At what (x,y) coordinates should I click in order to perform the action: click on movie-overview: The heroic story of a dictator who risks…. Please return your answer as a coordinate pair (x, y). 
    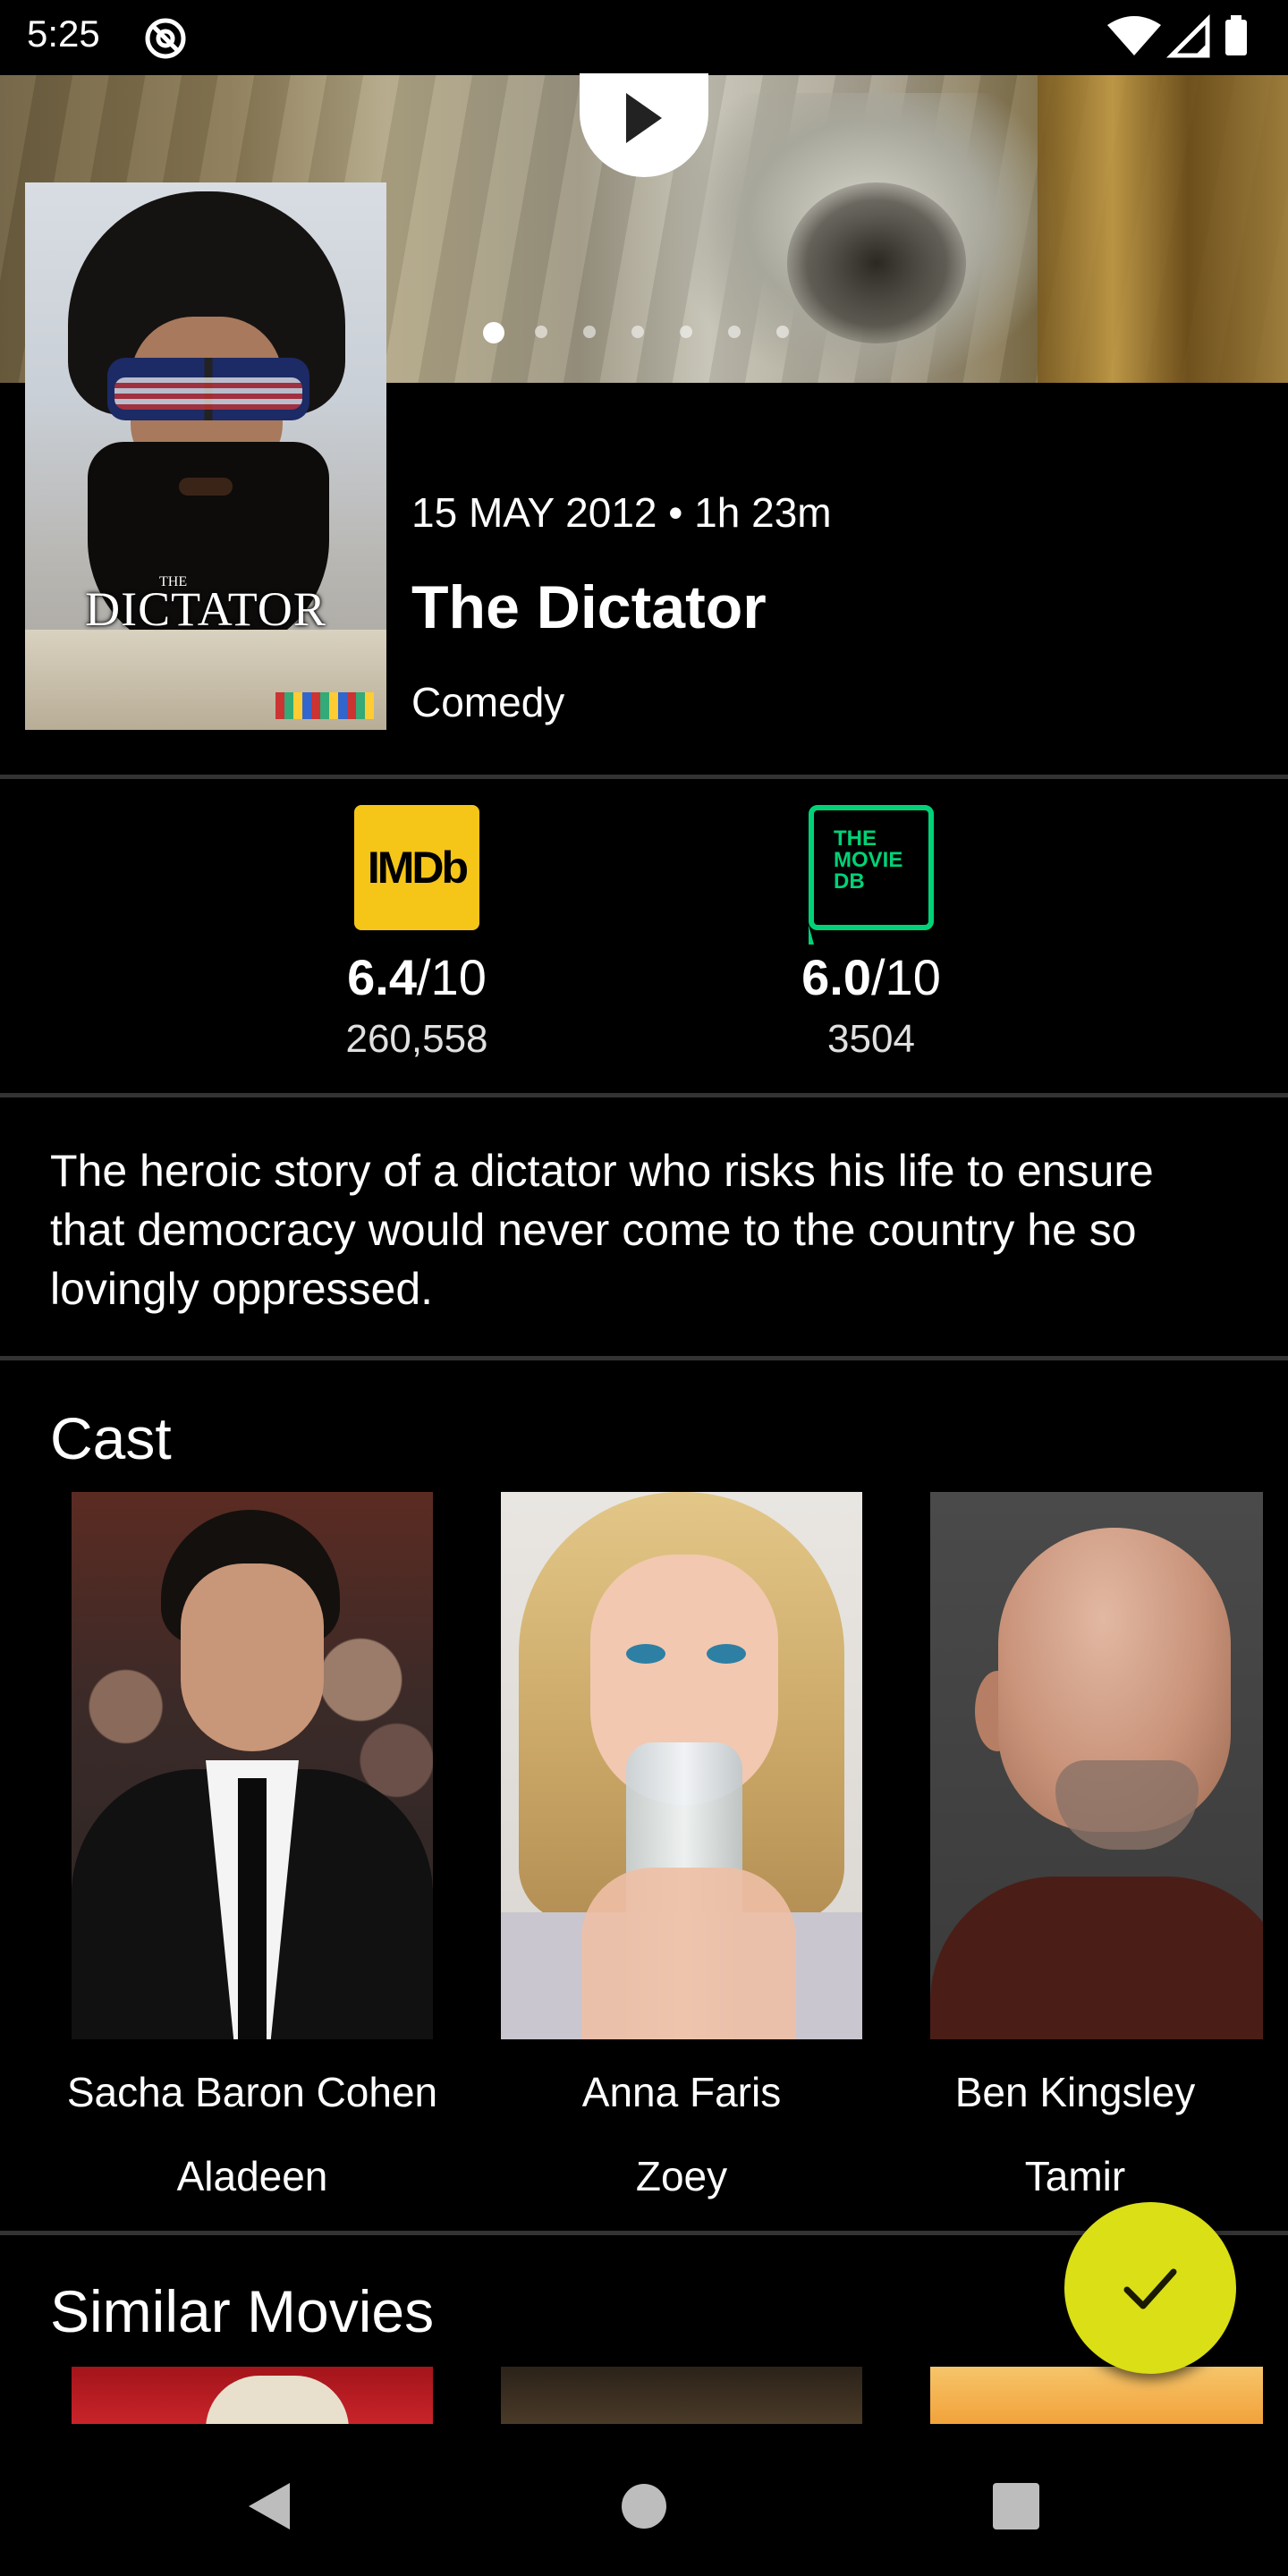
    Looking at the image, I should click on (602, 1230).